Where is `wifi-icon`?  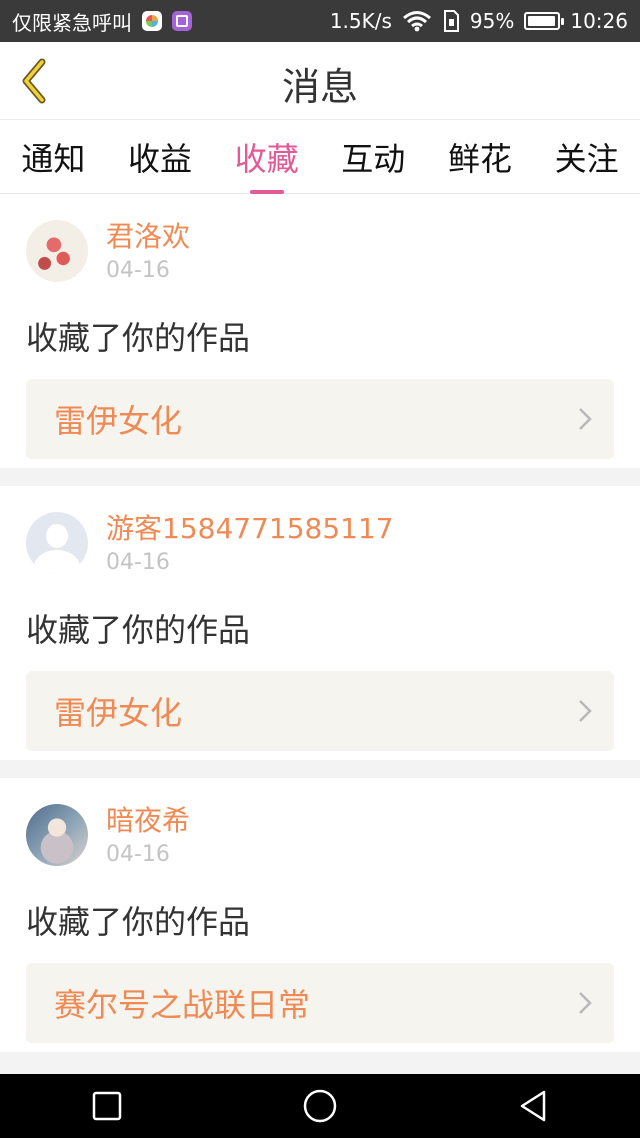
wifi-icon is located at coordinates (416, 21).